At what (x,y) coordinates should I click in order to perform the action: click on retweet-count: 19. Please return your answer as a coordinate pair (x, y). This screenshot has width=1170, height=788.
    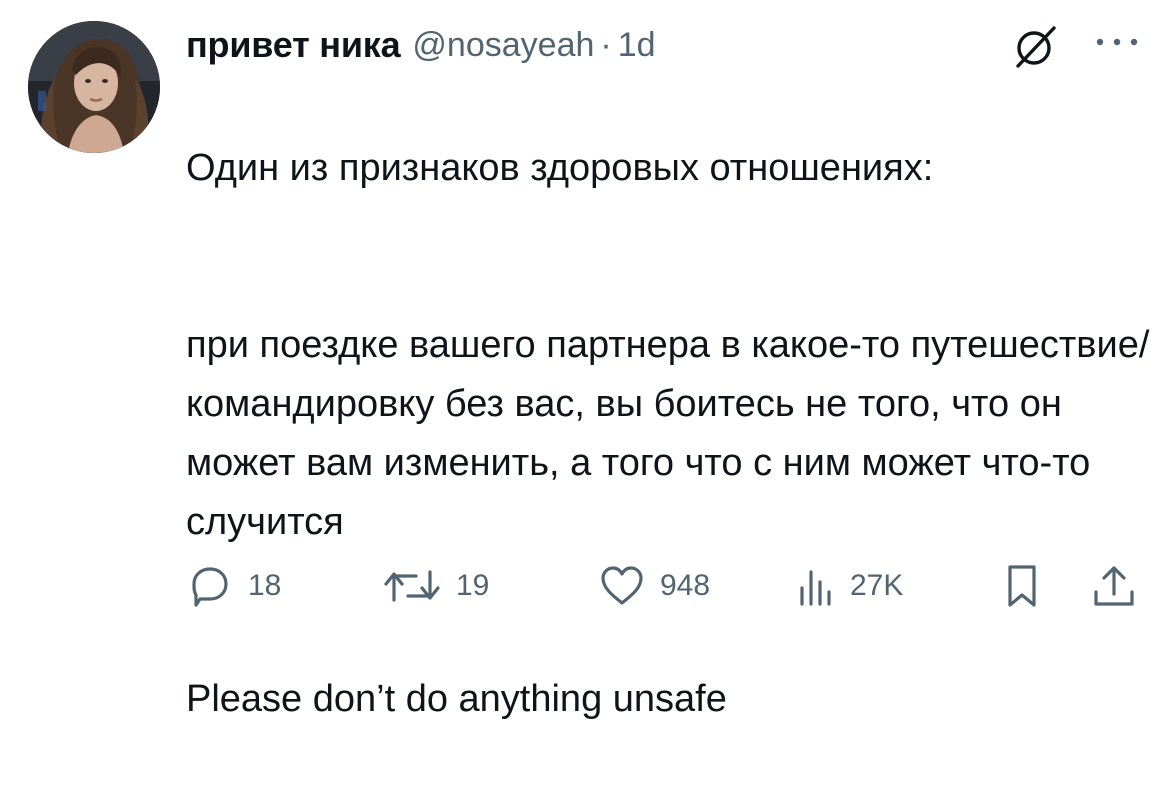
    Looking at the image, I should click on (473, 585).